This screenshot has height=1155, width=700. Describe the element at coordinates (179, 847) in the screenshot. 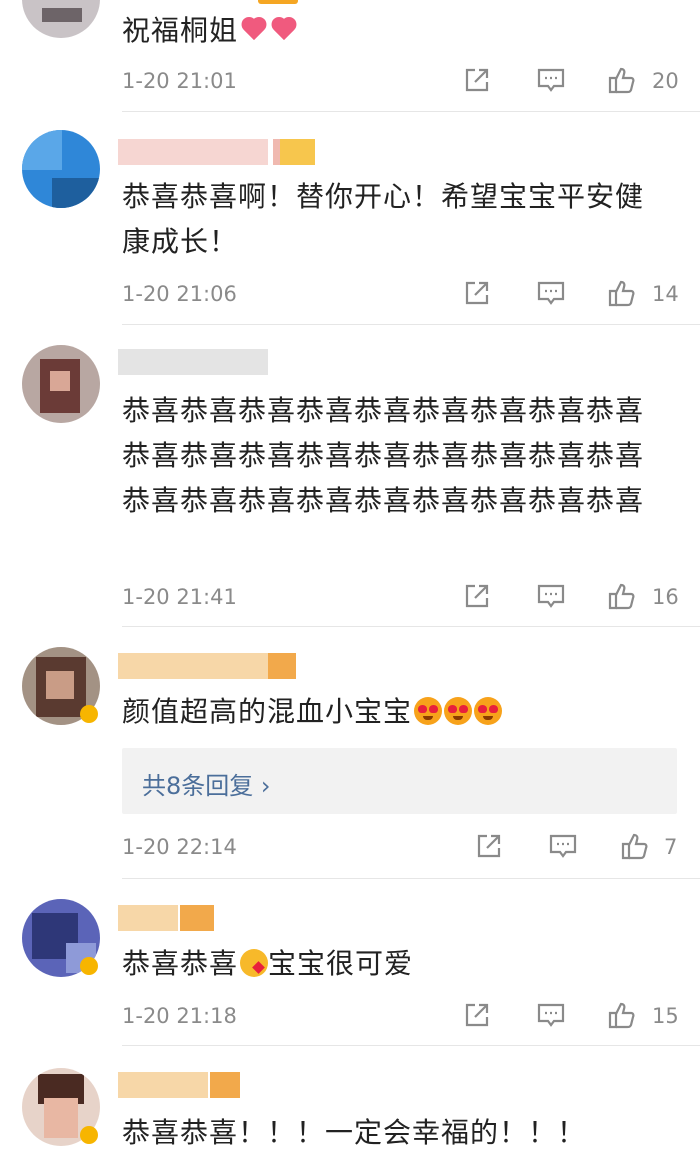

I see `timestamp: 1-20 22:14` at that location.